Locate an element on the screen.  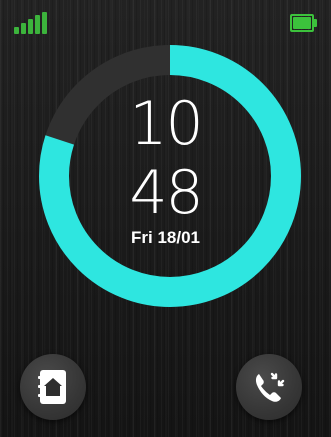
contacts-button is located at coordinates (53, 387).